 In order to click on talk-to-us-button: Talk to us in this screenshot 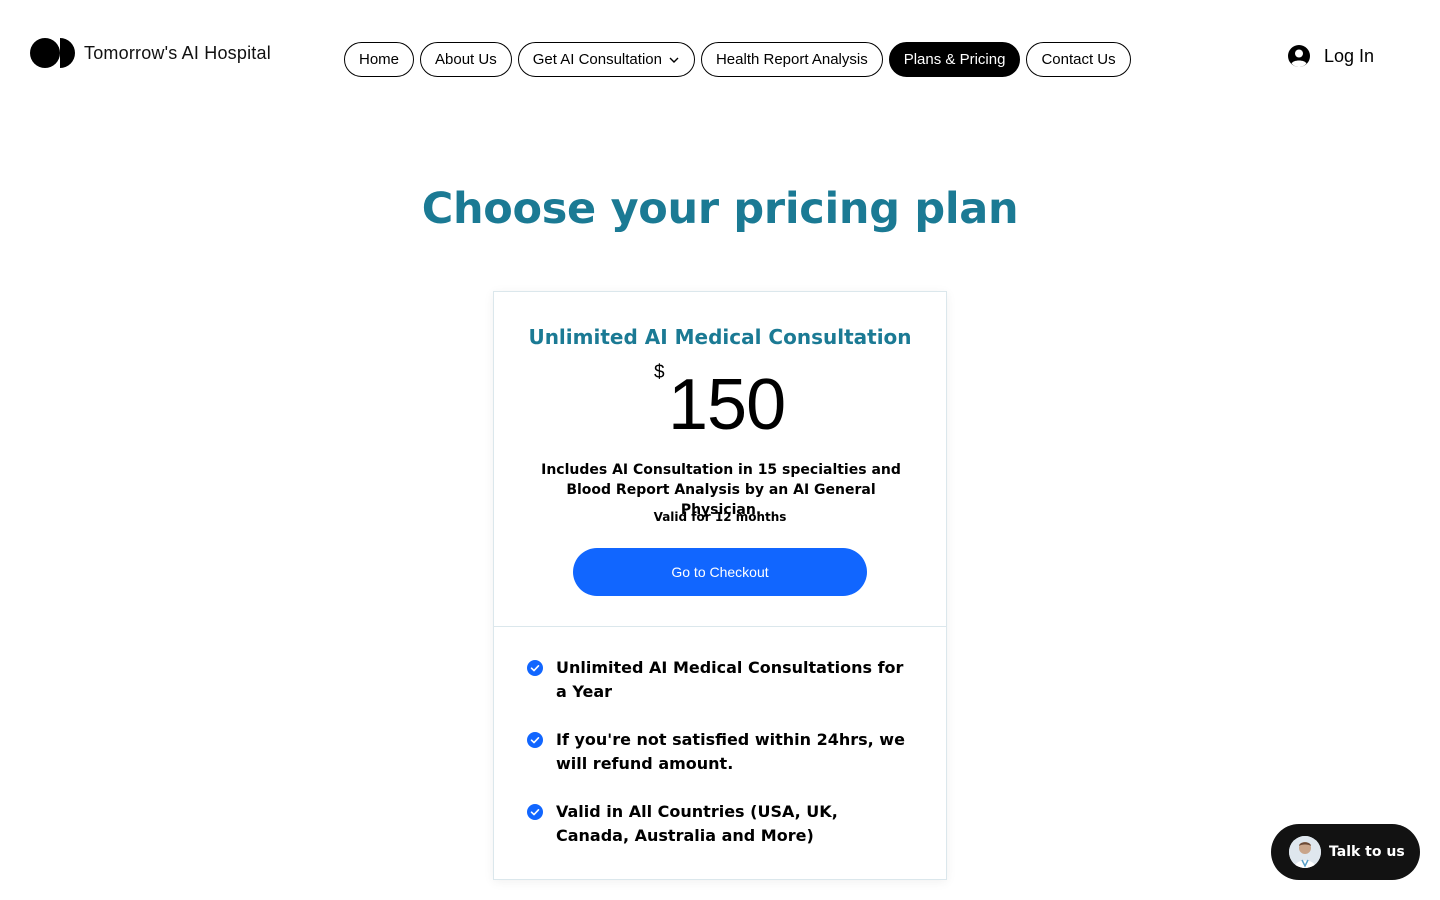, I will do `click(1345, 852)`.